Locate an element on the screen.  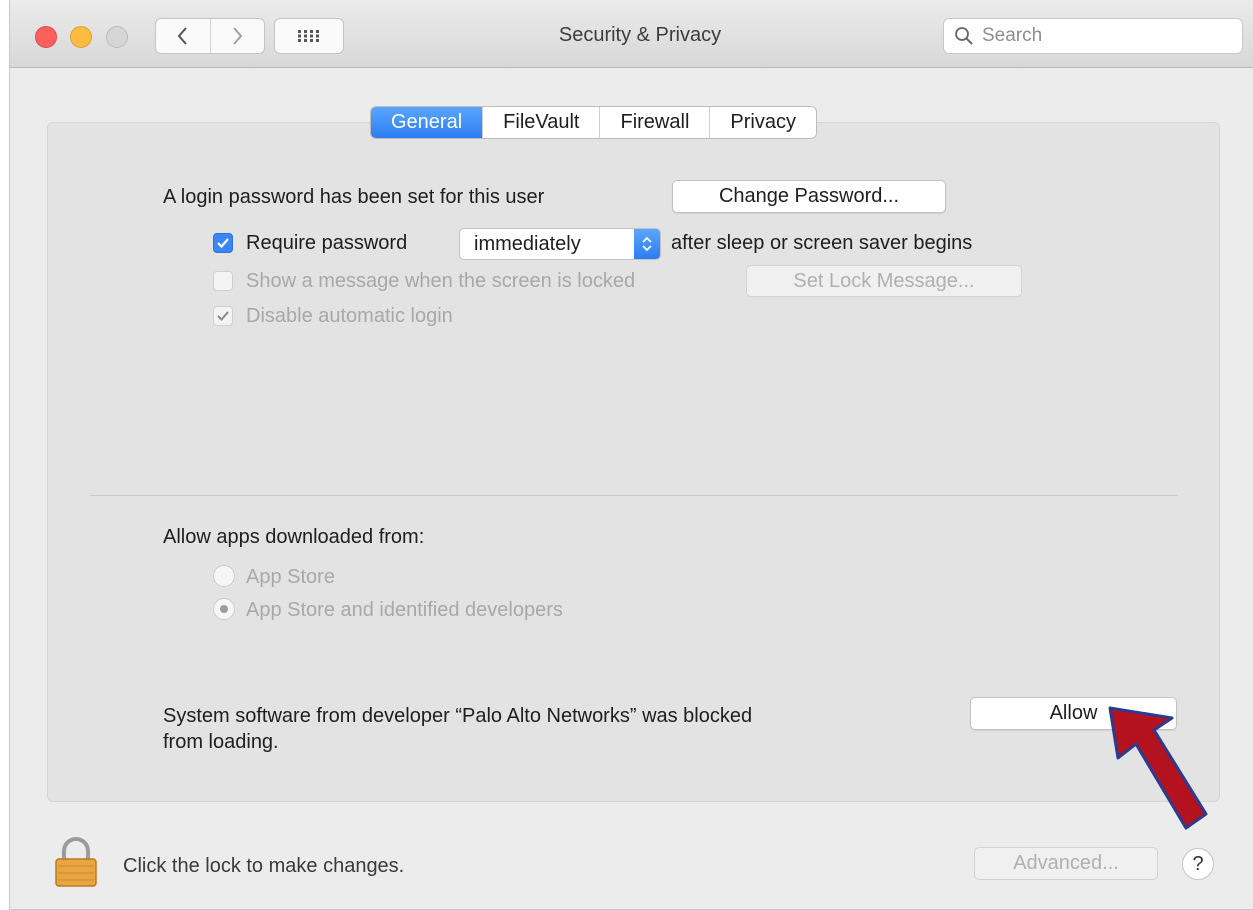
forward-button is located at coordinates (237, 36).